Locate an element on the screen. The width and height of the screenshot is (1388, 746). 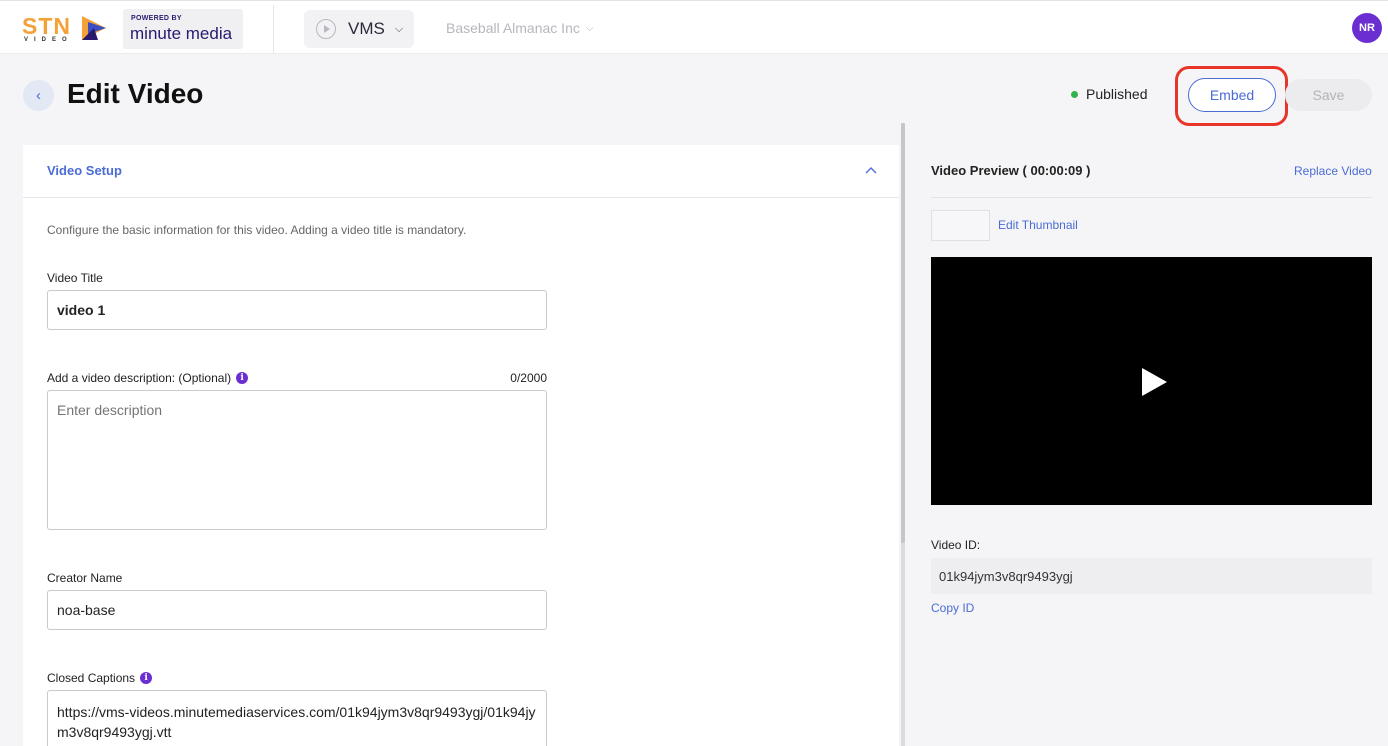
edit-thumbnail-link: Edit Thumbnail is located at coordinates (1038, 225).